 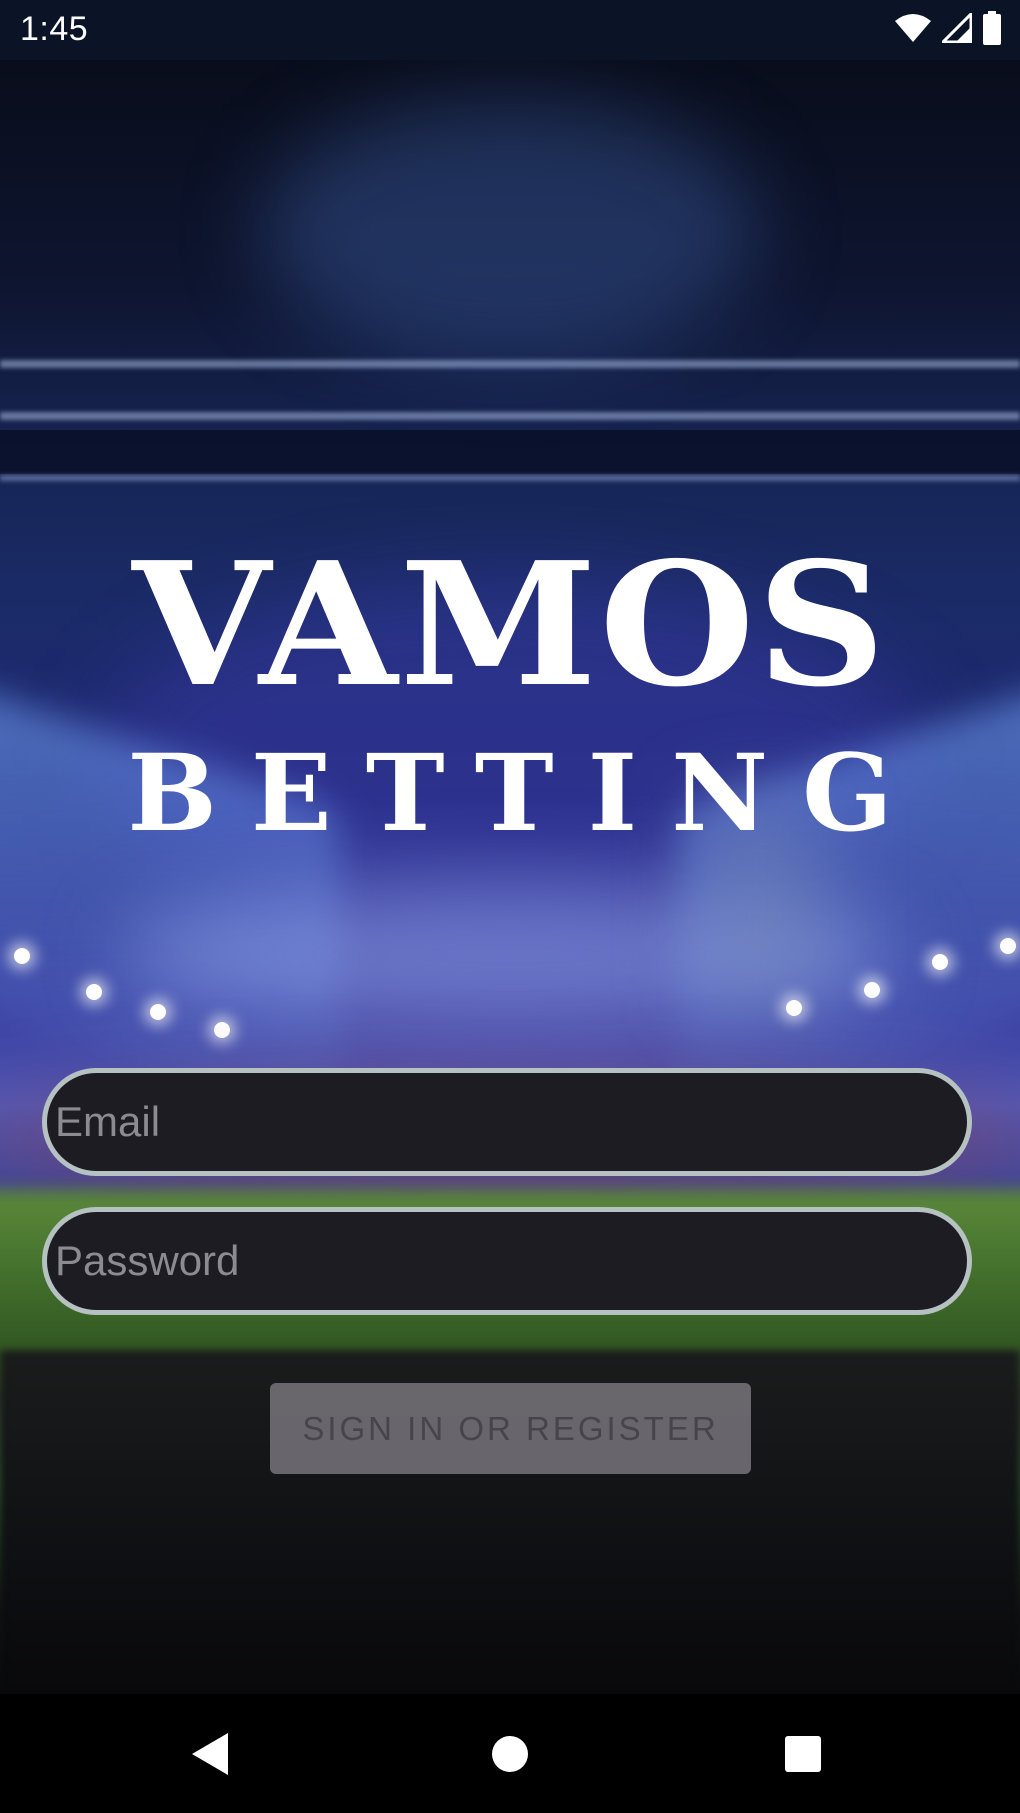 What do you see at coordinates (527, 792) in the screenshot?
I see `logo-subtitle: BETTING` at bounding box center [527, 792].